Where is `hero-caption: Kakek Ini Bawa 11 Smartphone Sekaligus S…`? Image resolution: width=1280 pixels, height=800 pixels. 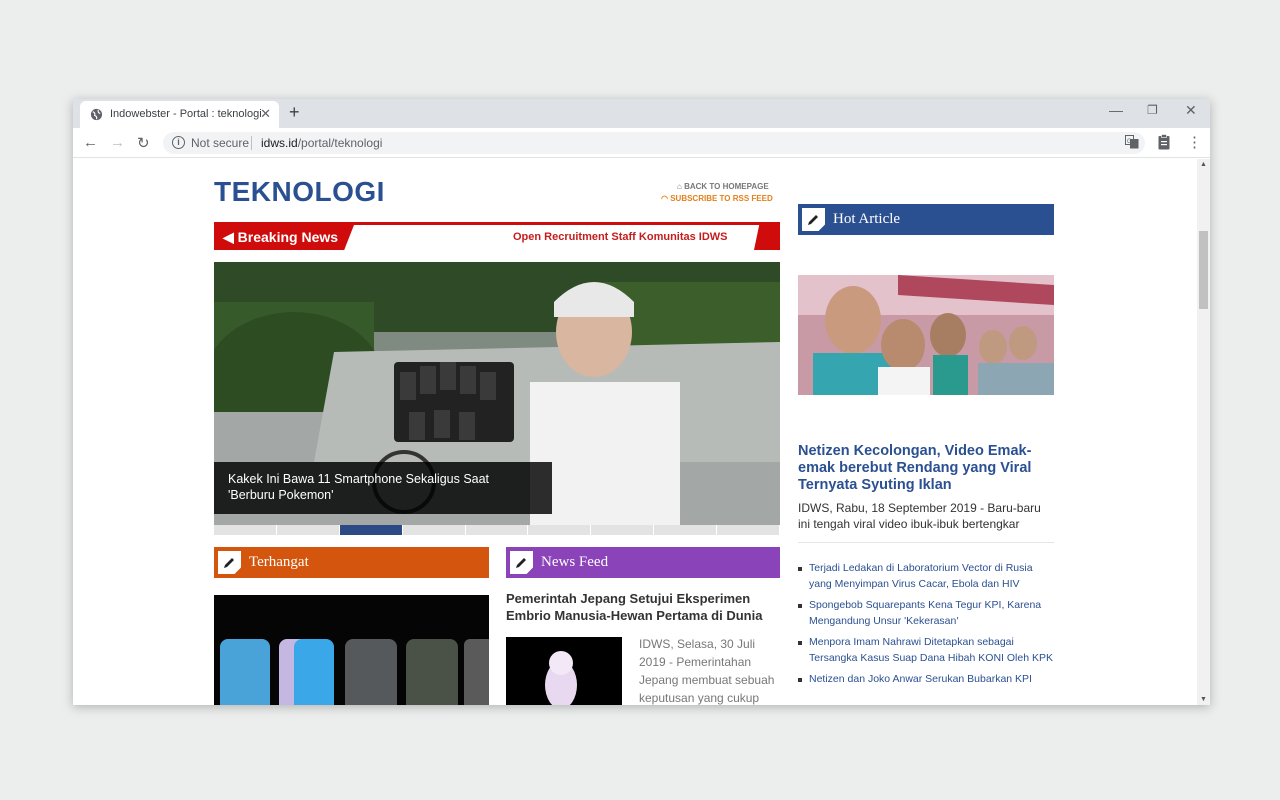 hero-caption: Kakek Ini Bawa 11 Smartphone Sekaligus S… is located at coordinates (383, 488).